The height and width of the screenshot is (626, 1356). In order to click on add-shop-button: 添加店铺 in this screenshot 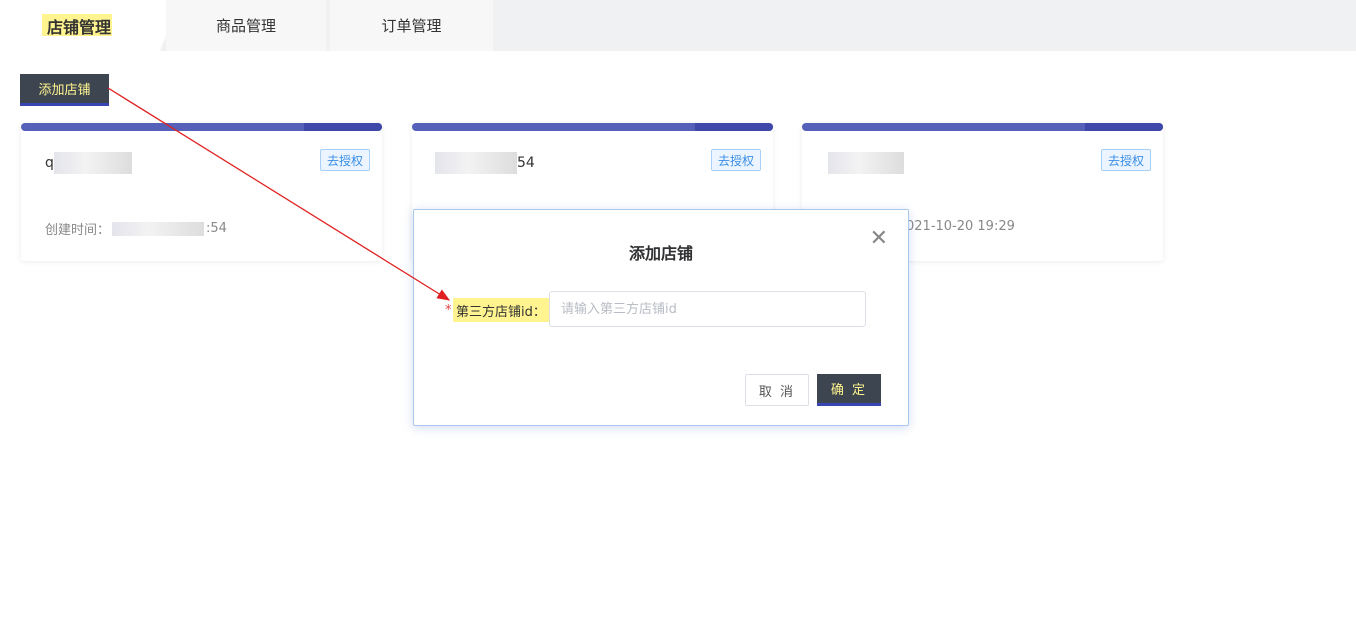, I will do `click(64, 90)`.